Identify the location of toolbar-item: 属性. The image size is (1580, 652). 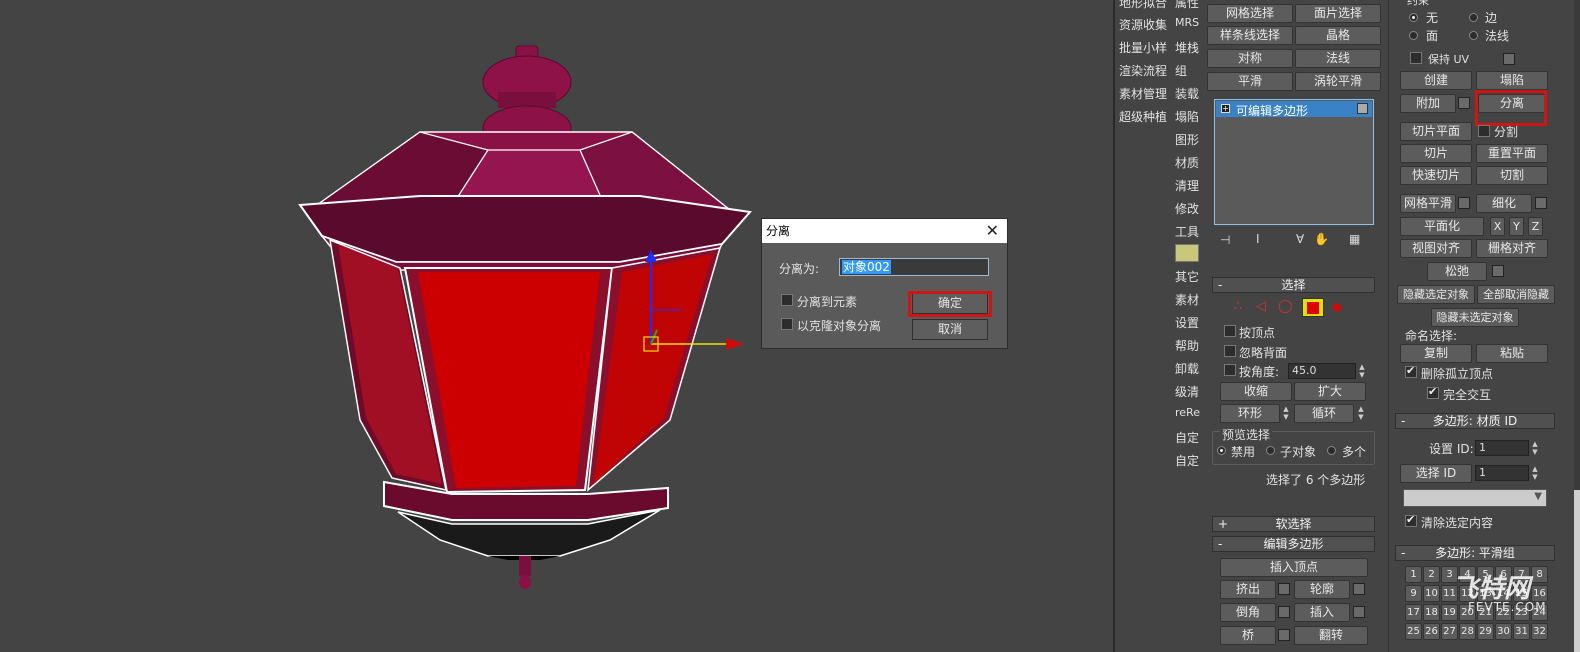
(1187, 5).